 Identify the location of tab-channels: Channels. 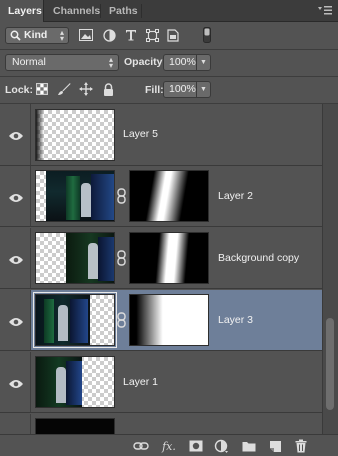
(76, 11).